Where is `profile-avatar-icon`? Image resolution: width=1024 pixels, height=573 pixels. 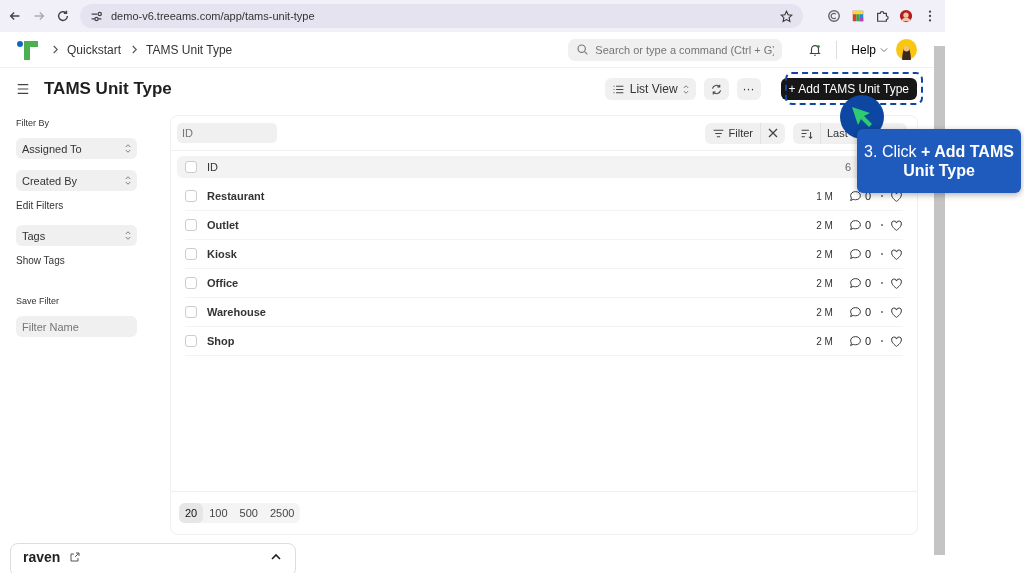 profile-avatar-icon is located at coordinates (906, 16).